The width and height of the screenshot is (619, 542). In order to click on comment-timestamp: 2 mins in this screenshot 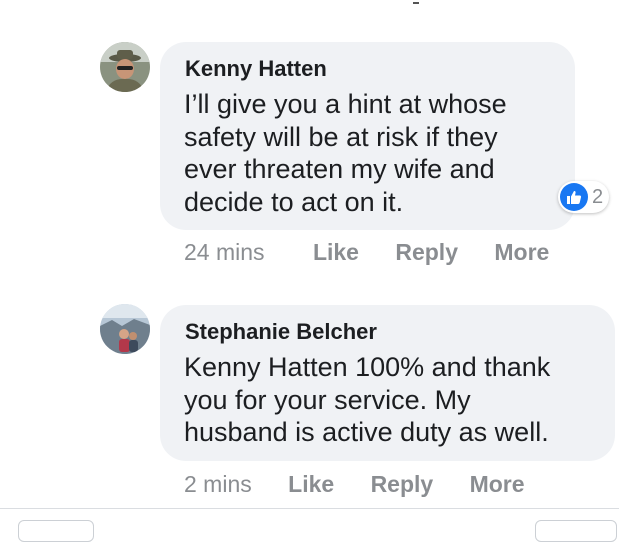, I will do `click(218, 484)`.